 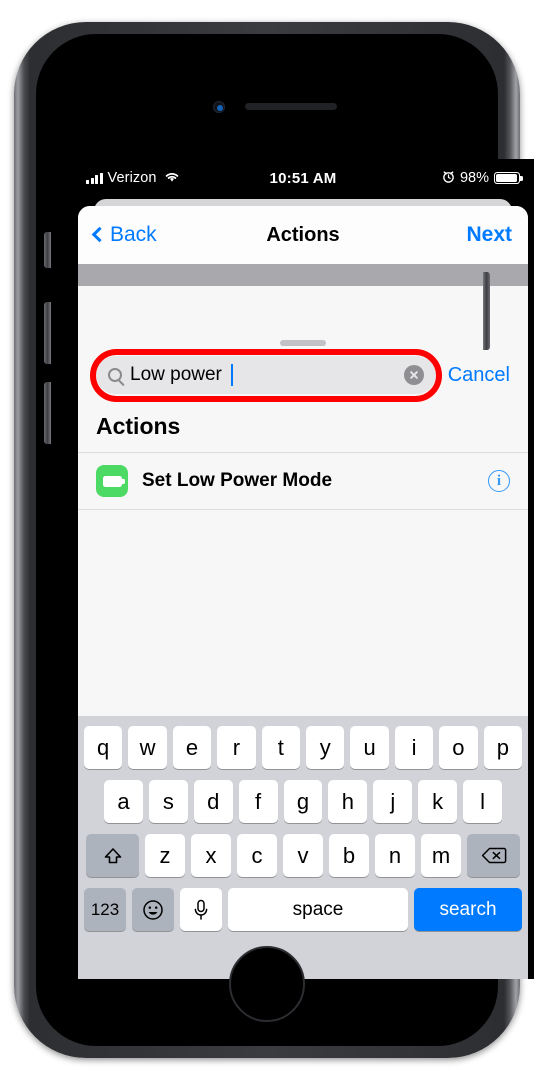 What do you see at coordinates (115, 375) in the screenshot?
I see `search-icon` at bounding box center [115, 375].